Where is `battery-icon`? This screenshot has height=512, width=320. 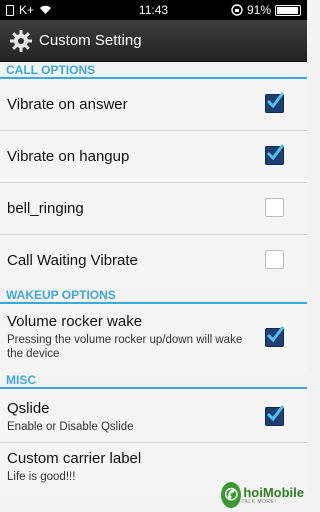 battery-icon is located at coordinates (288, 10).